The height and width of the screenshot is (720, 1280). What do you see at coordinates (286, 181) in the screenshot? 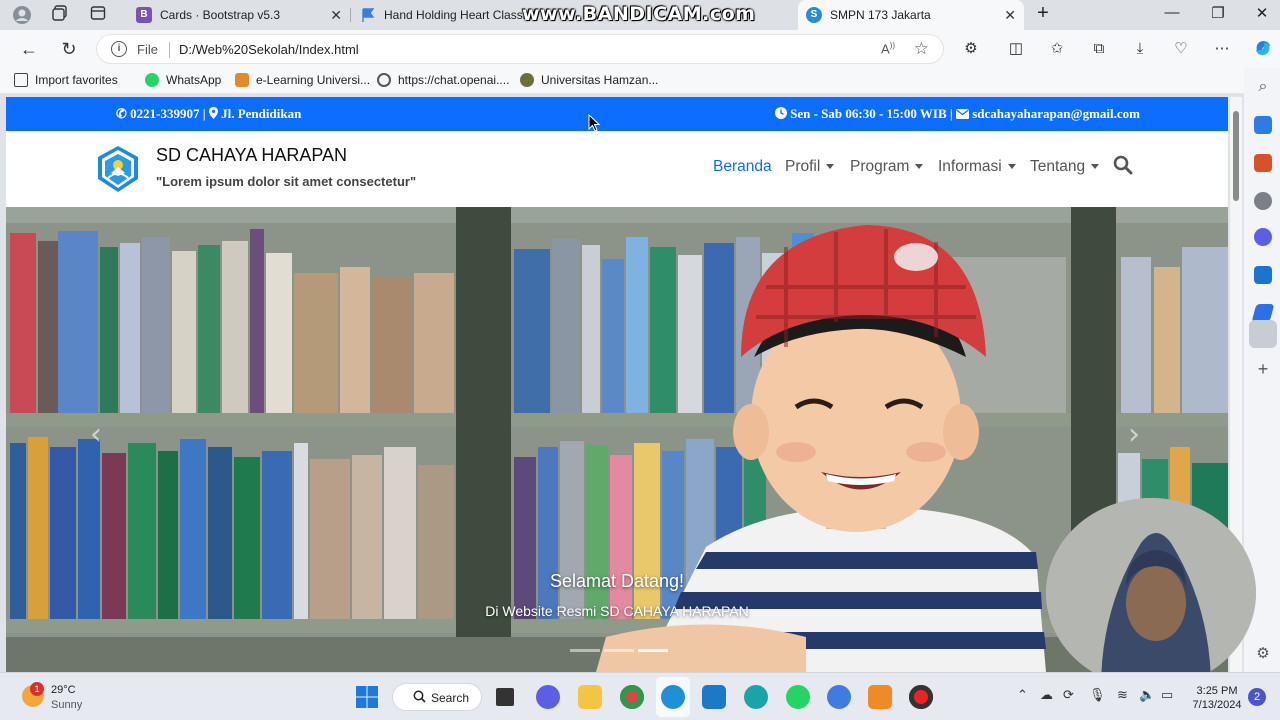
I see `site-tagline: "Lorem ipsum dolor sit amet consectetur"` at bounding box center [286, 181].